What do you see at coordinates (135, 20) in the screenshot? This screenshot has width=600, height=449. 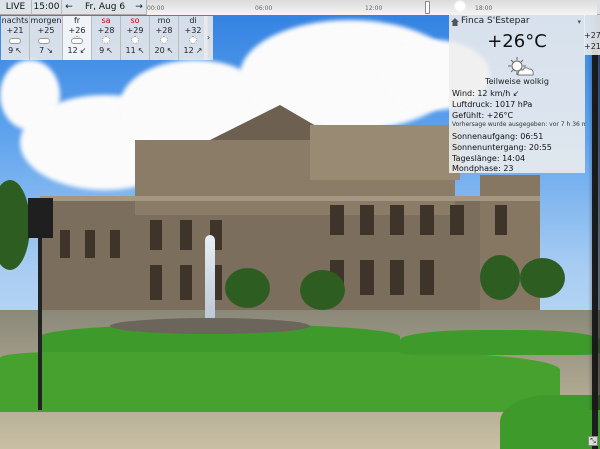 I see `forecast-day-name: so` at bounding box center [135, 20].